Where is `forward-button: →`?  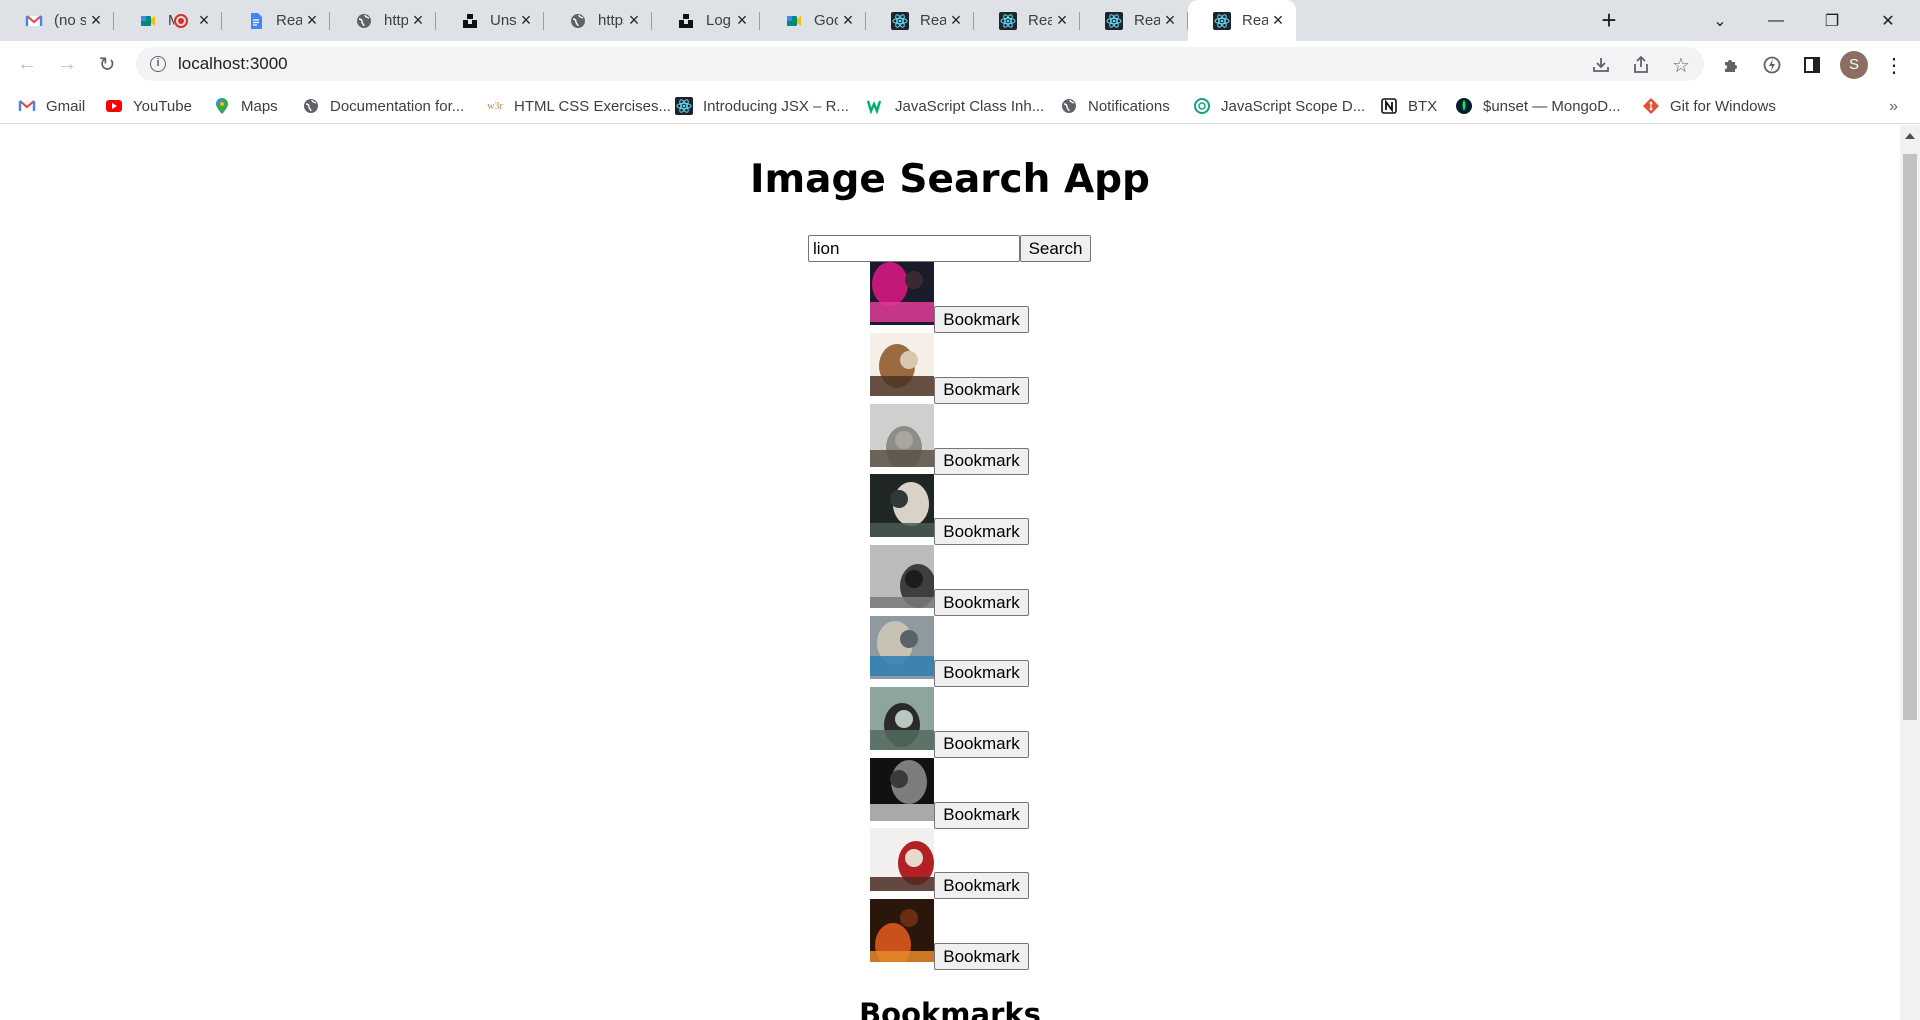
forward-button: → is located at coordinates (67, 64).